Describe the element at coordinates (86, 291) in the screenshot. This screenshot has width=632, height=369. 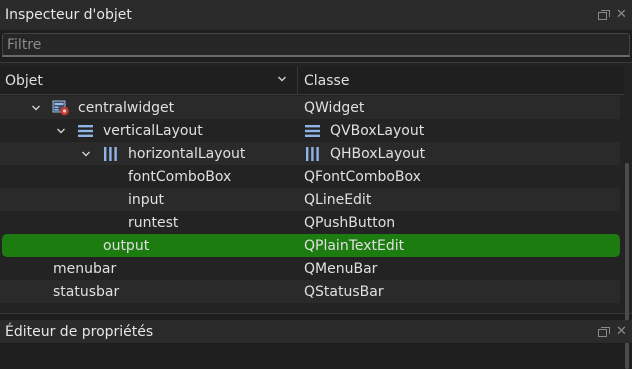
I see `object-name: statusbar` at that location.